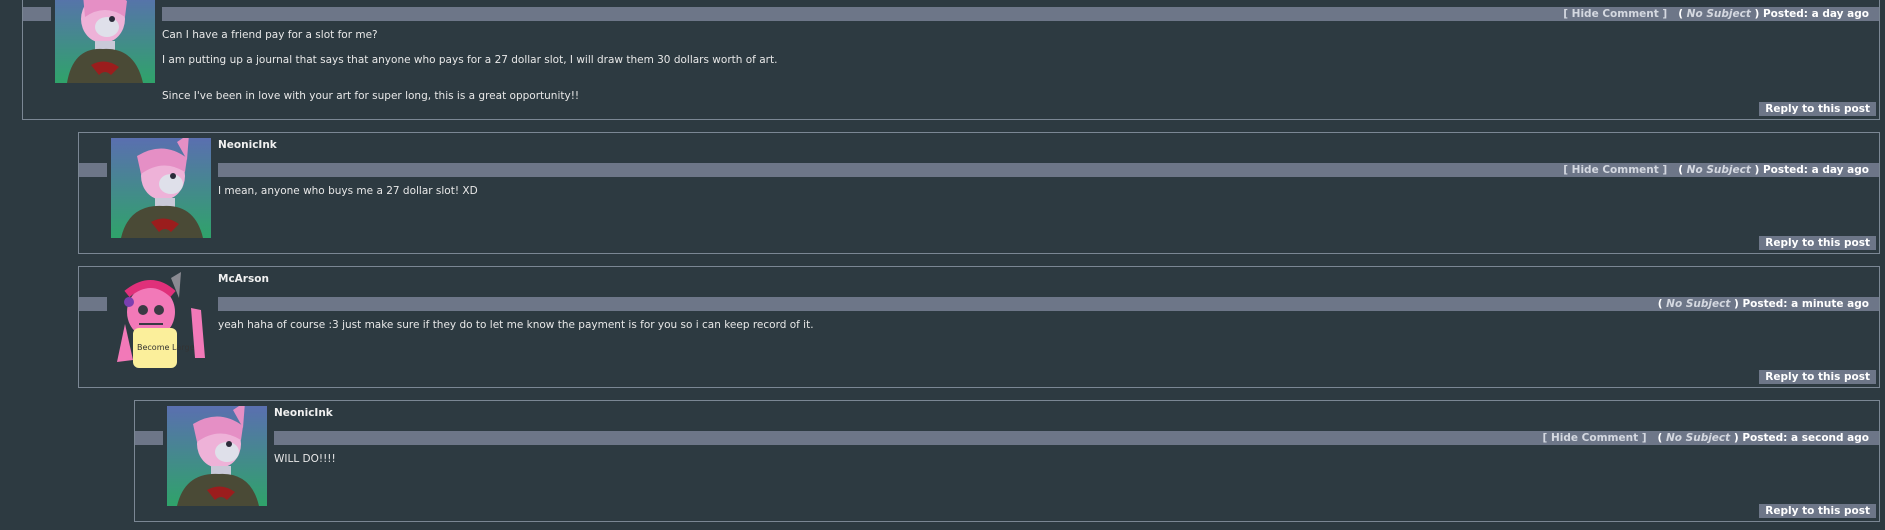 The image size is (1885, 530). I want to click on username: McArson, so click(243, 279).